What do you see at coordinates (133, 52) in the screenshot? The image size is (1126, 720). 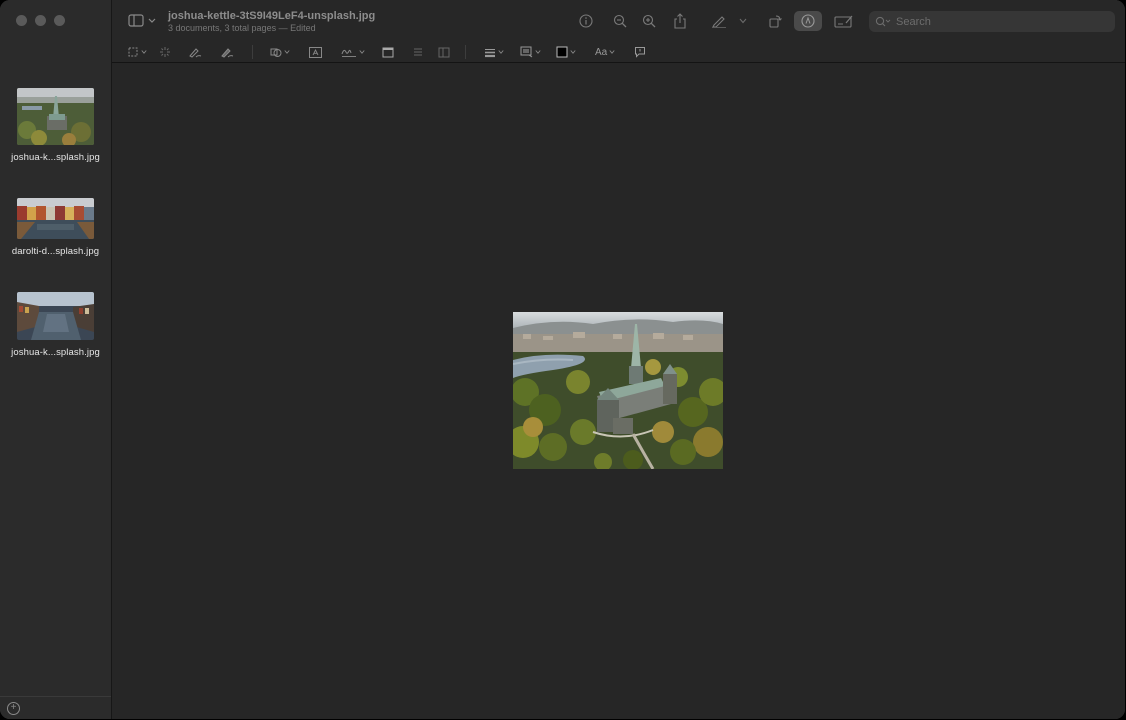 I see `rectangle-selection-icon` at bounding box center [133, 52].